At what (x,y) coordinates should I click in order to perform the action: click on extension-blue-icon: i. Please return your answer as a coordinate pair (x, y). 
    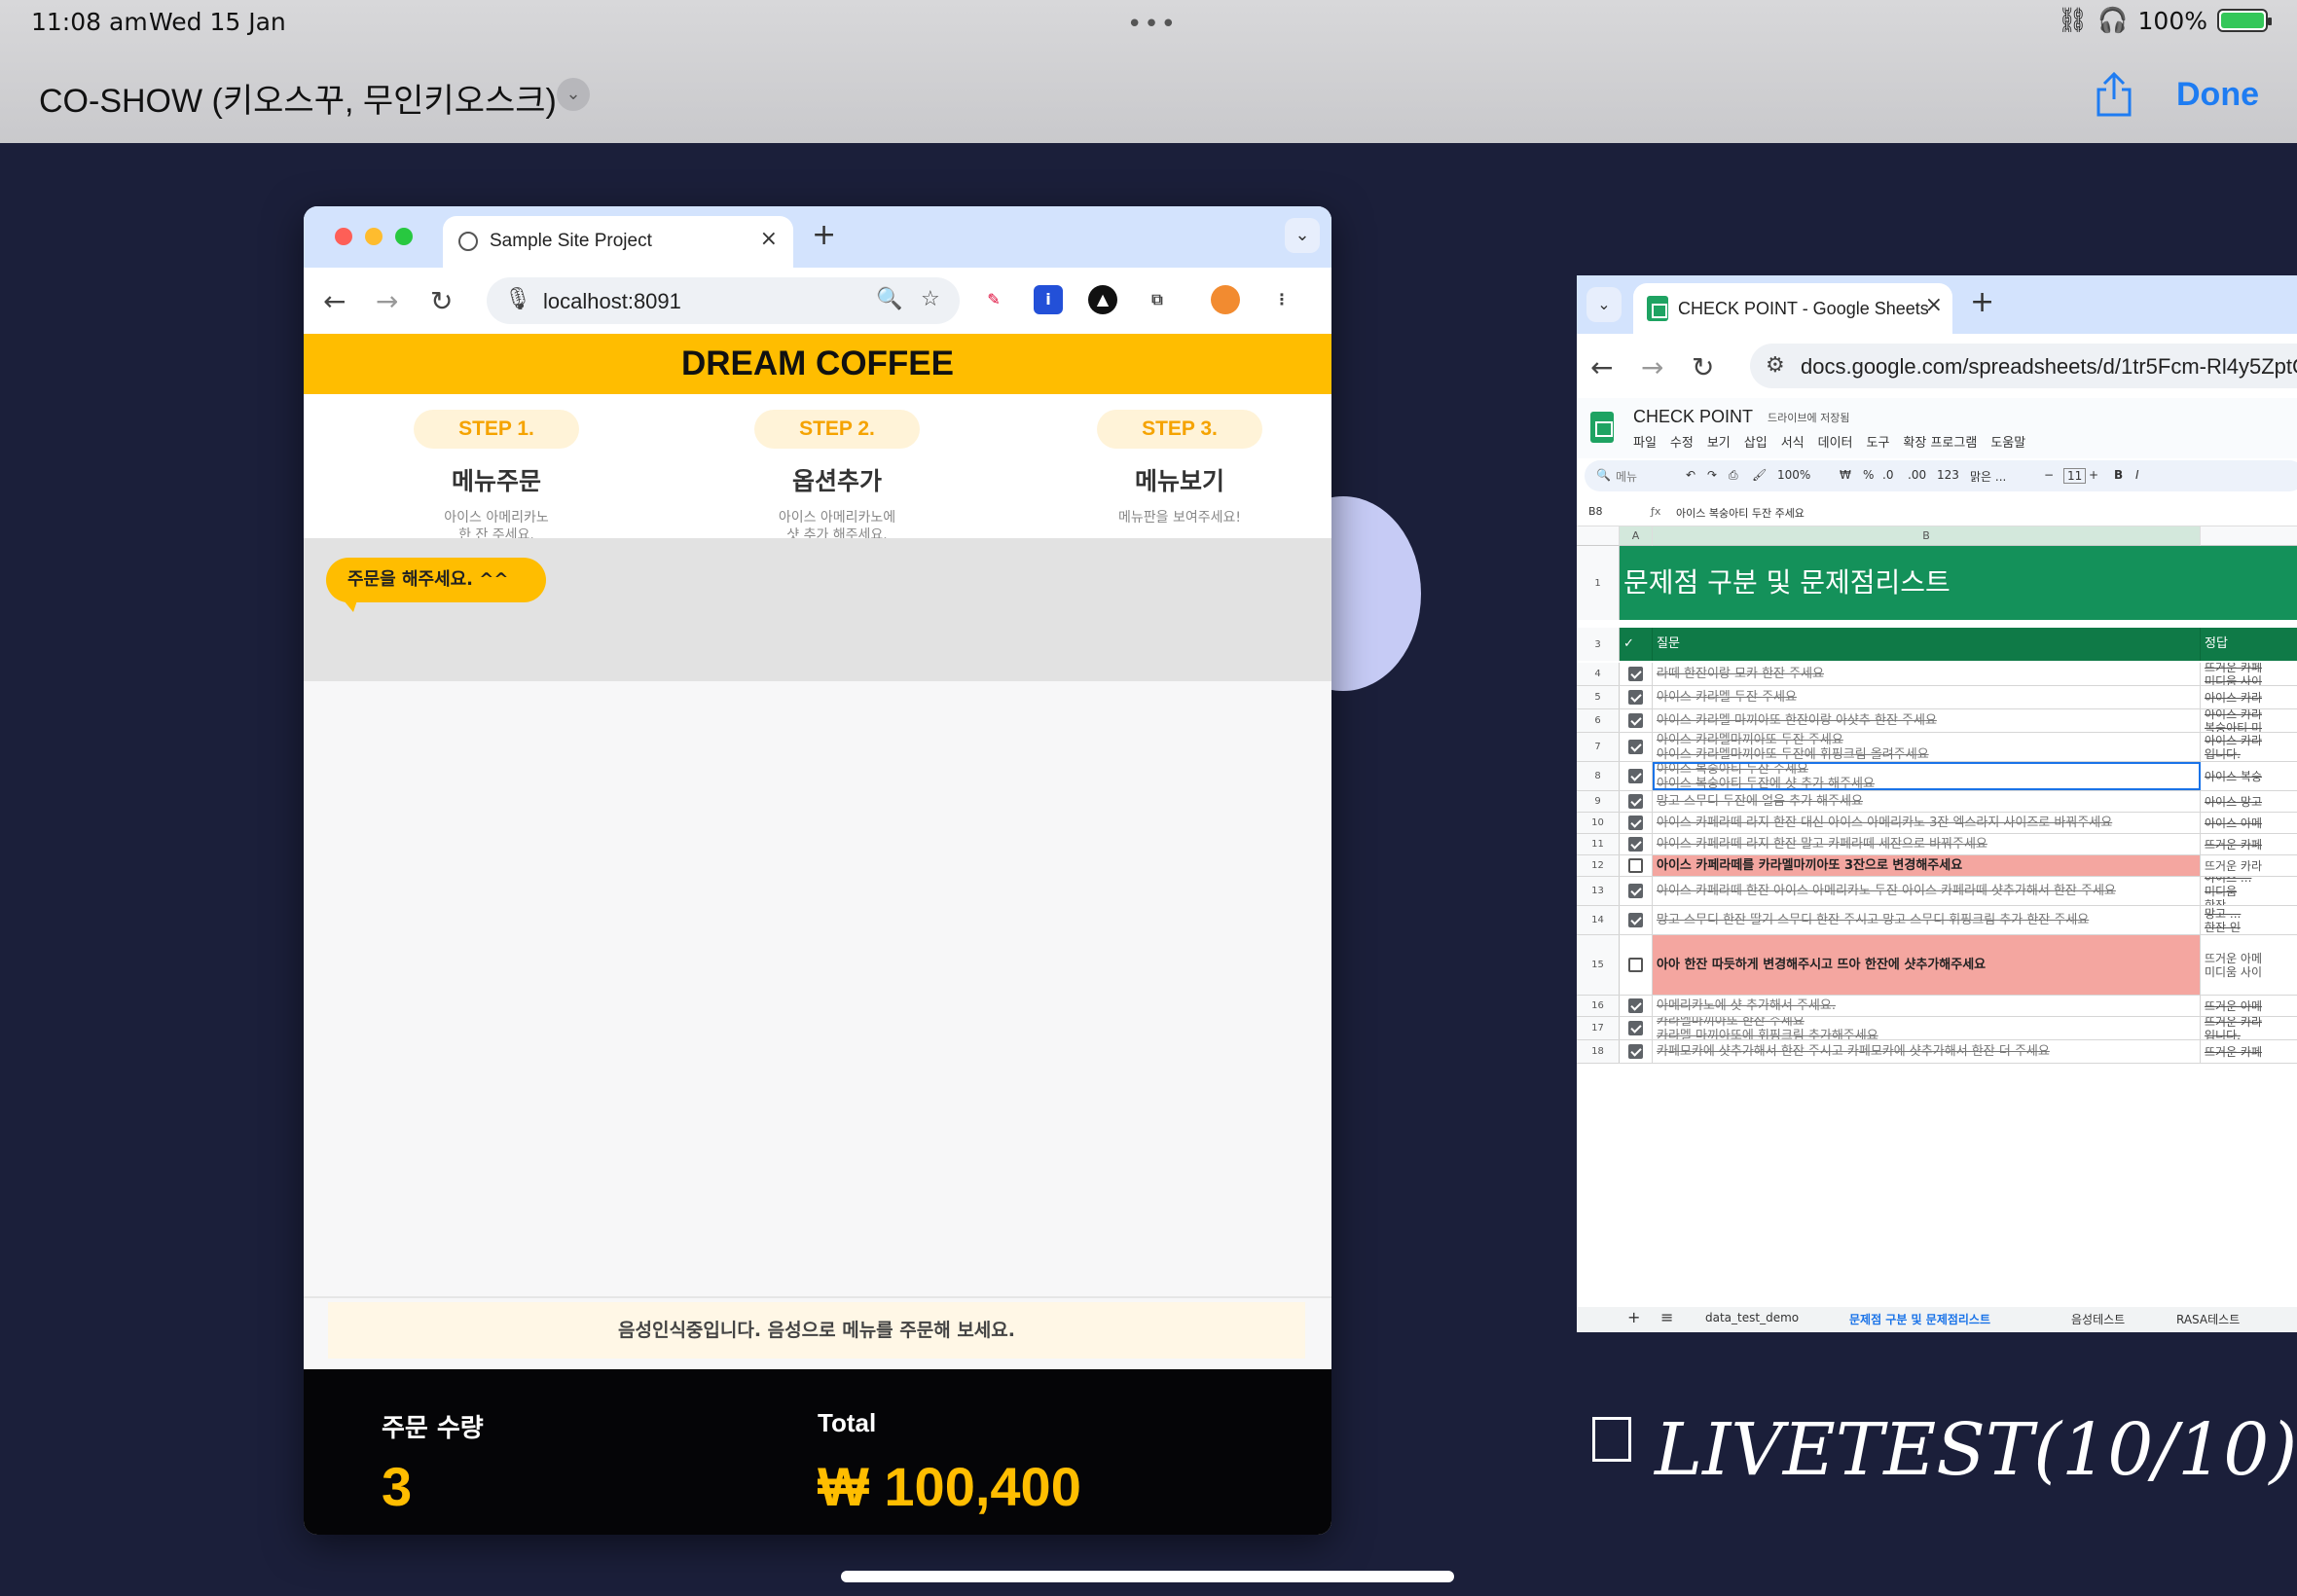
    Looking at the image, I should click on (1048, 299).